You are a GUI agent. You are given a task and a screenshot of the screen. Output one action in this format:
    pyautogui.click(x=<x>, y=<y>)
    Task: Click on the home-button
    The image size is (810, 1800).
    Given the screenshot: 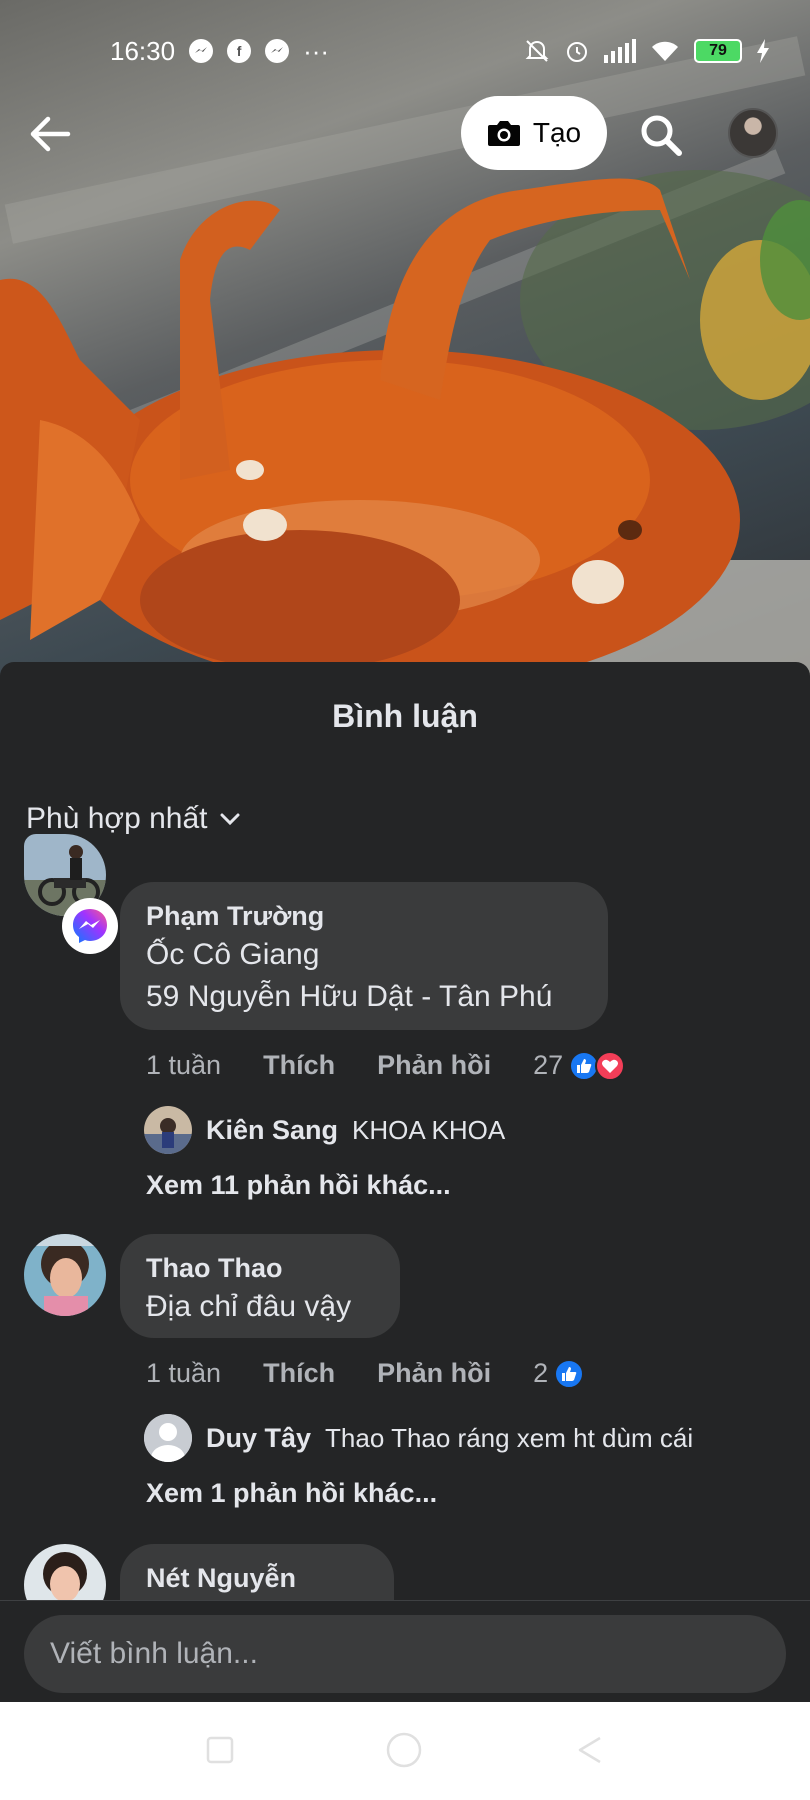 What is the action you would take?
    pyautogui.click(x=404, y=1750)
    